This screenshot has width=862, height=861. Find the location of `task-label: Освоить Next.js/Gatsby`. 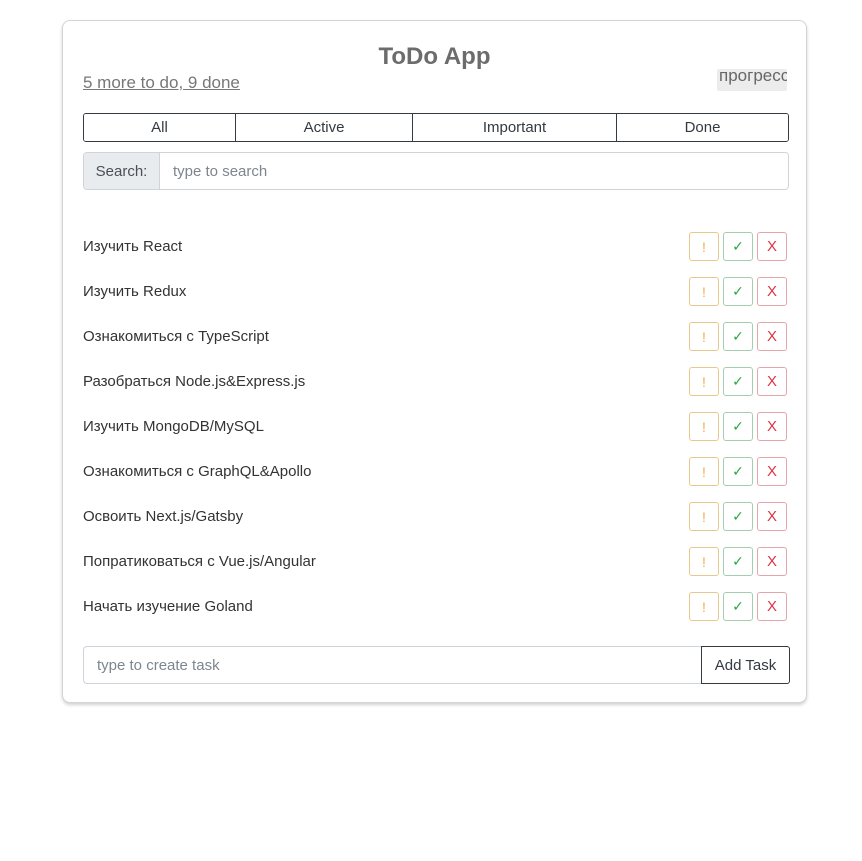

task-label: Освоить Next.js/Gatsby is located at coordinates (163, 516).